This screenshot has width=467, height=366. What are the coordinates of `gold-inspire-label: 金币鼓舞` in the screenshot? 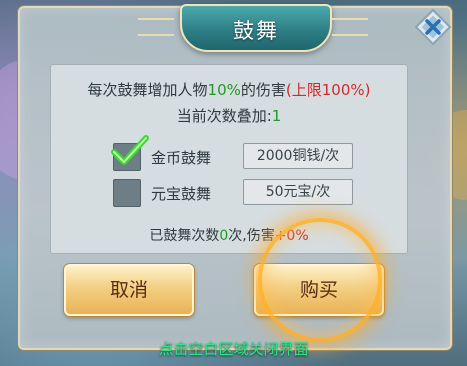 It's located at (181, 158).